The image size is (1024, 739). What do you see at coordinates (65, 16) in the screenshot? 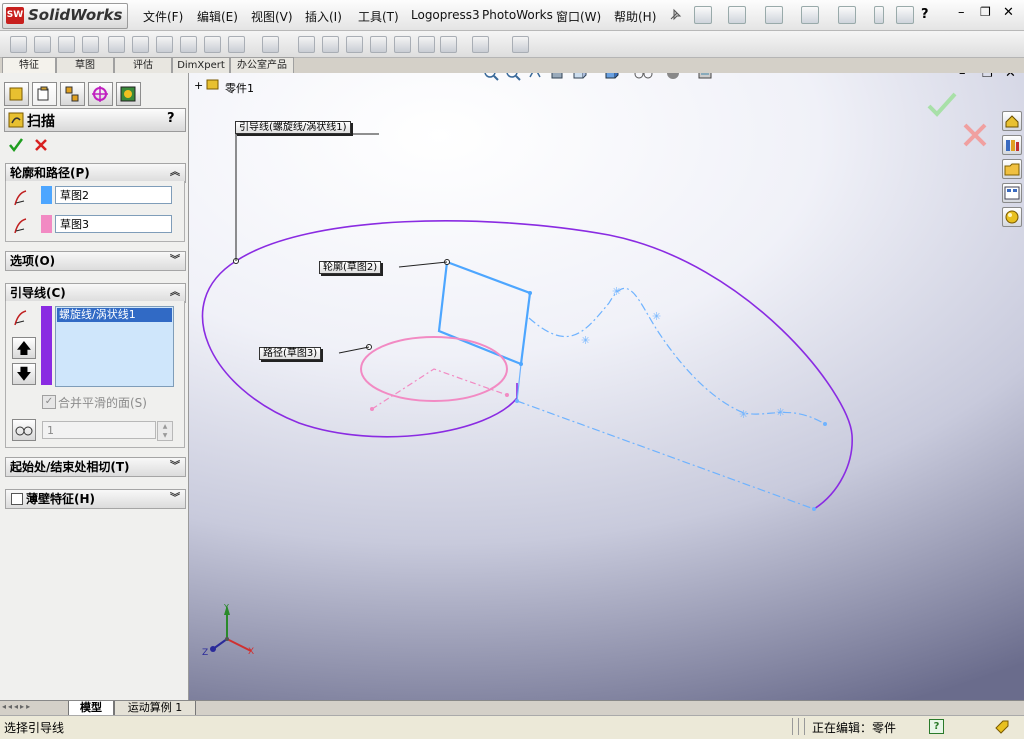
I see `app-logo: SW SolidWorks` at bounding box center [65, 16].